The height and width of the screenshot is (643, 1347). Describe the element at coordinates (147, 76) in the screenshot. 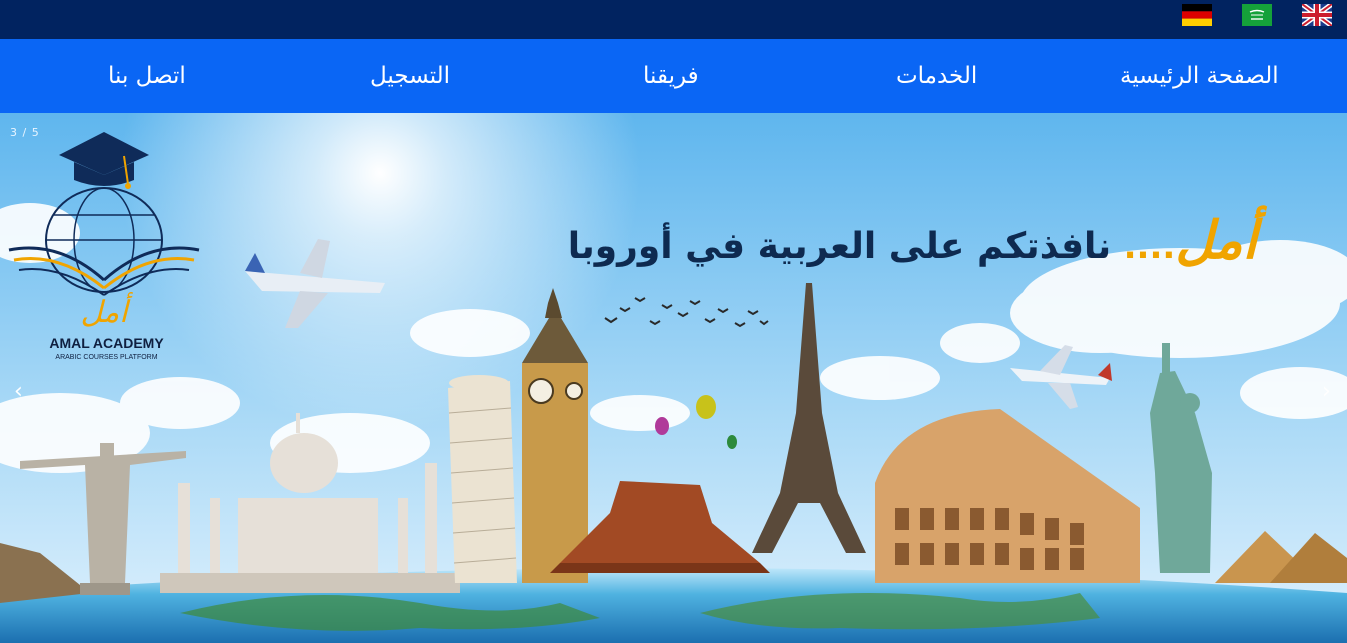

I see `nav-contact: اتصل بنا` at that location.